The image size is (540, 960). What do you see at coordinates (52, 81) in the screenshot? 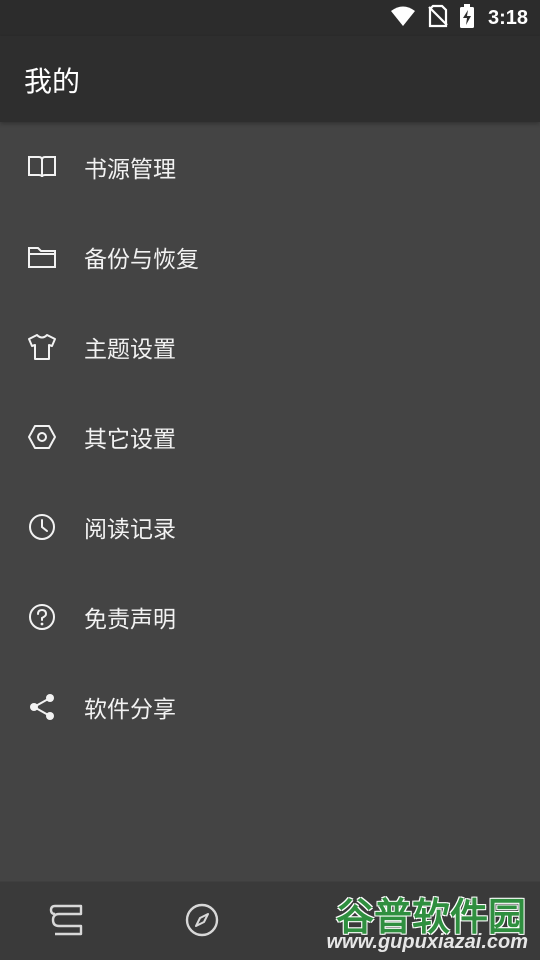
I see `page-title: 我的` at bounding box center [52, 81].